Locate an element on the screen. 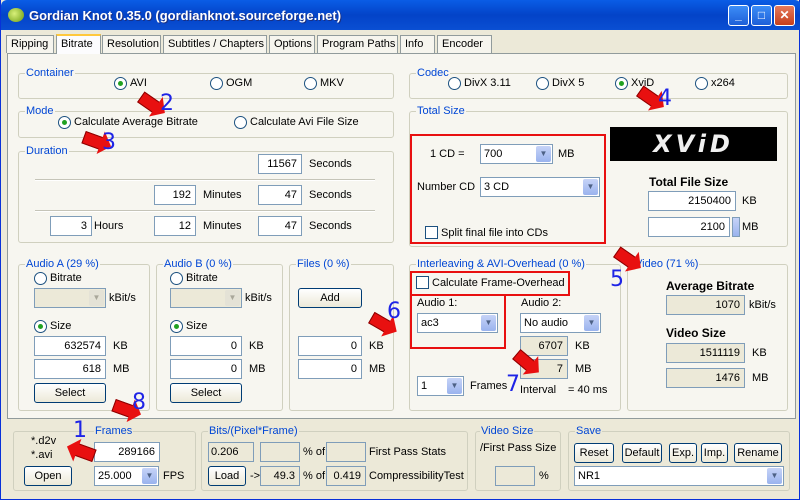 The image size is (800, 500). compressibility-label: CompressibilityTest is located at coordinates (416, 476).